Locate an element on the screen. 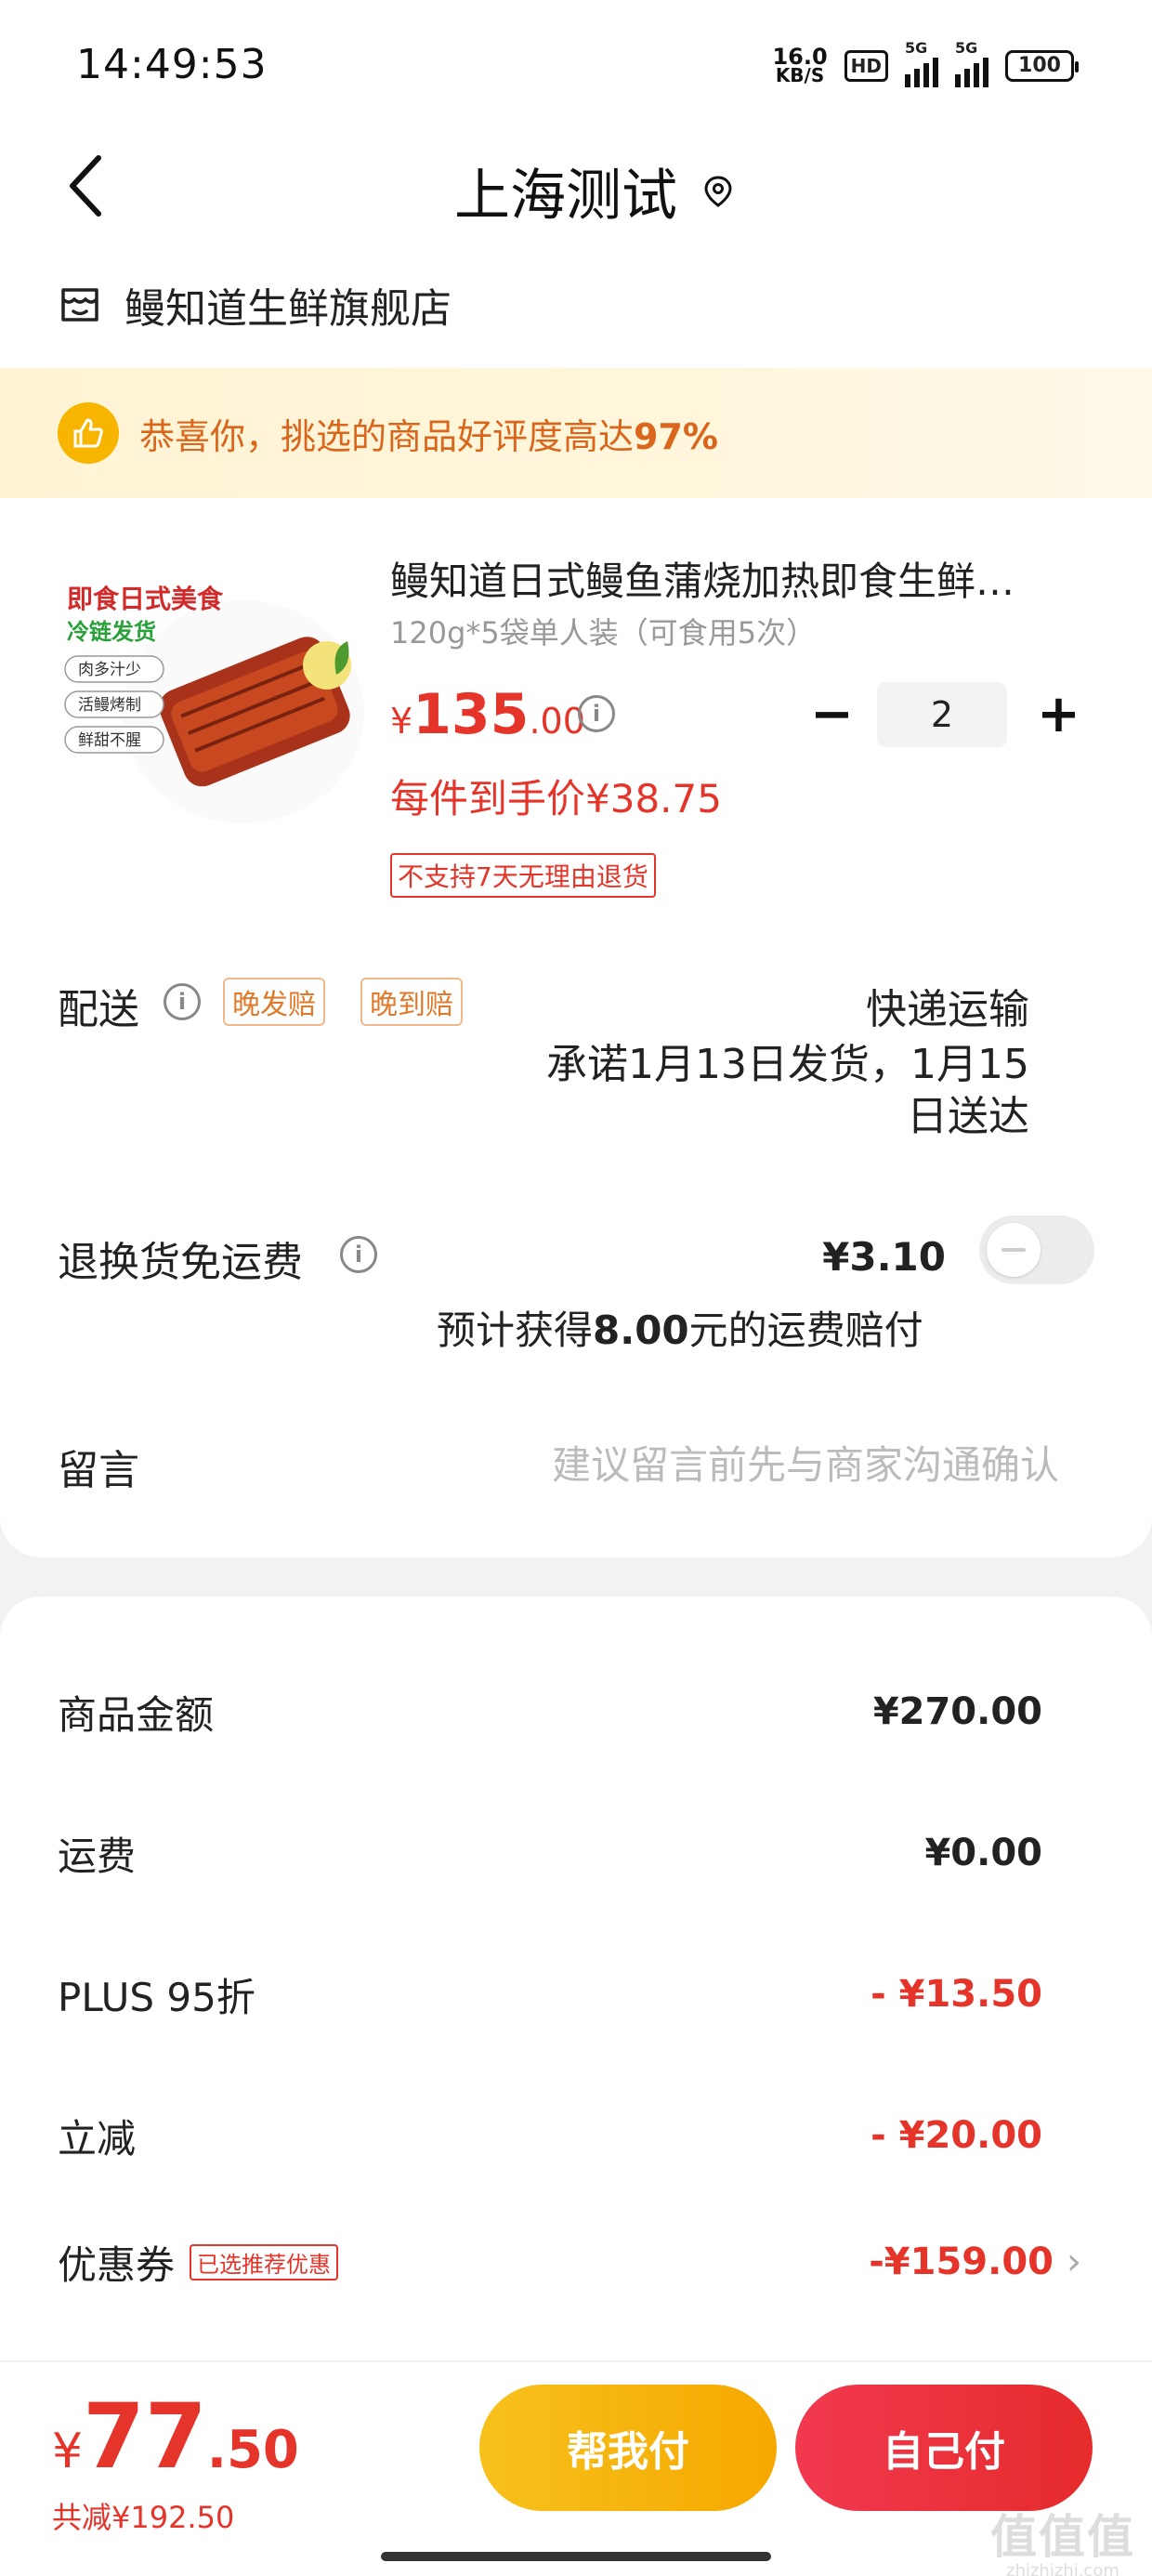 The width and height of the screenshot is (1152, 2576). shipping-promise: 承诺1月13日发货，1月15日送达 is located at coordinates (787, 1090).